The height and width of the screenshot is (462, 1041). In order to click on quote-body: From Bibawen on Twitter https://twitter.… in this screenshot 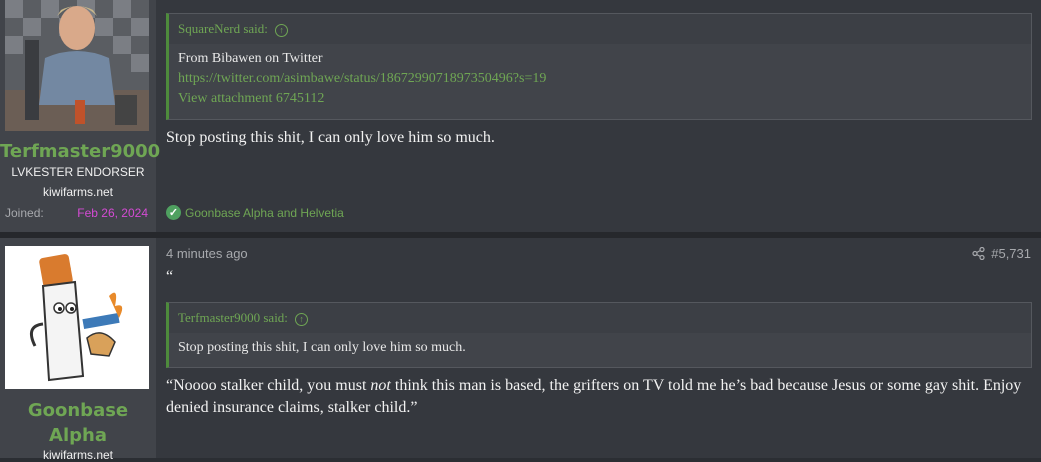, I will do `click(600, 79)`.